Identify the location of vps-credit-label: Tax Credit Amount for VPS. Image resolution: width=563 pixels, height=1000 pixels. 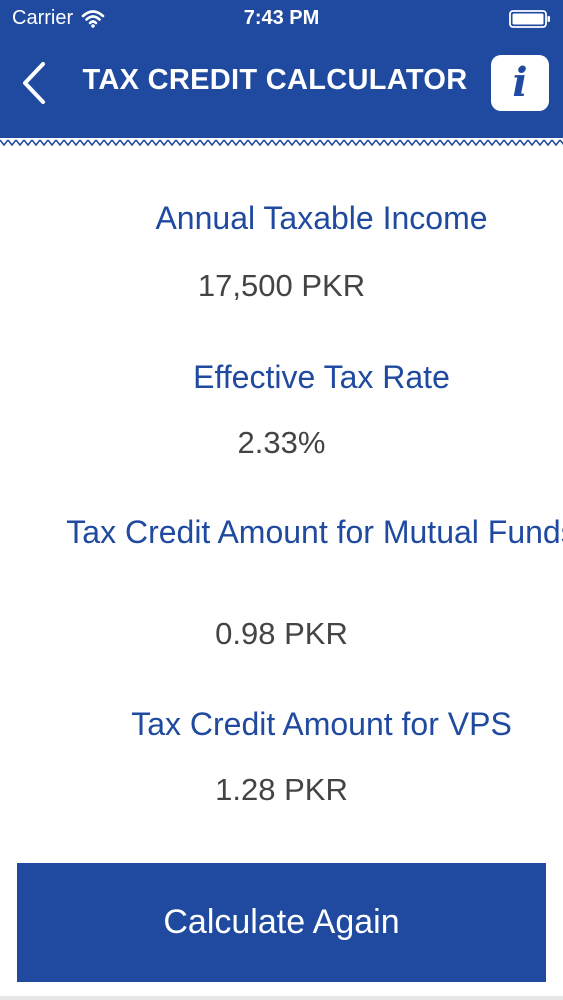
(321, 724).